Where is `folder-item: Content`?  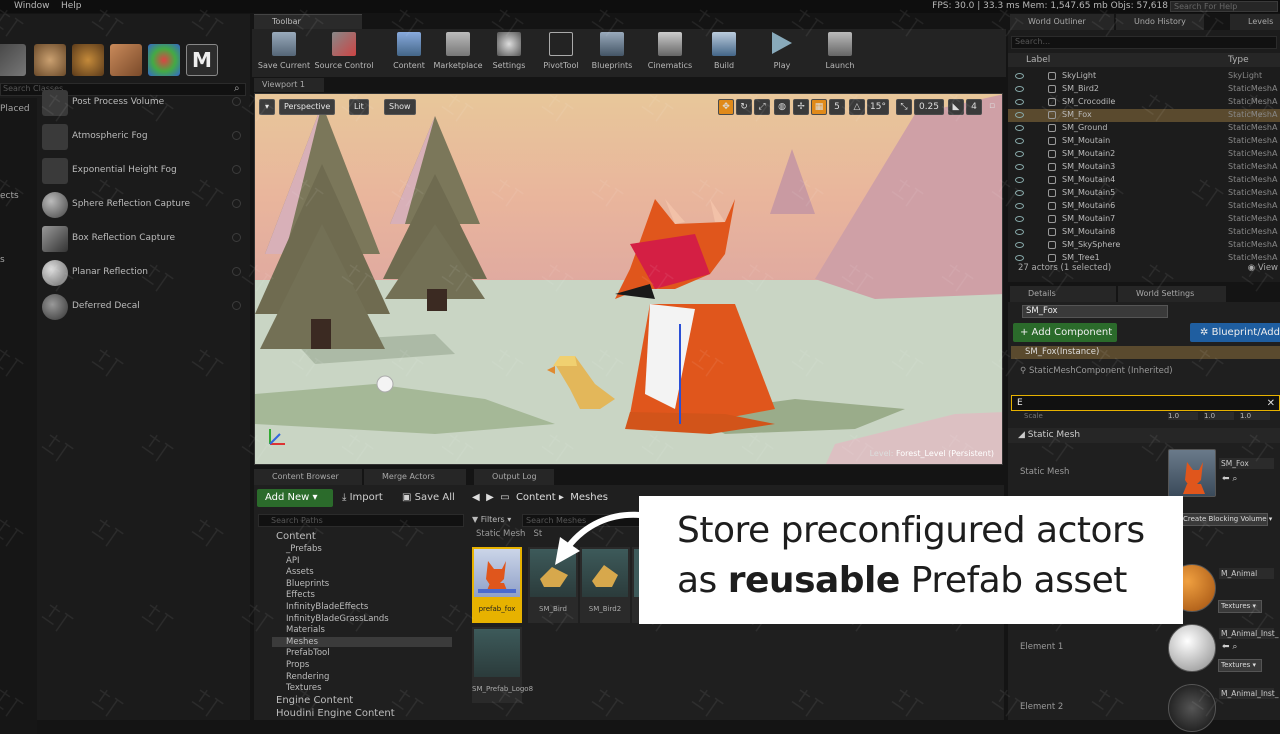
folder-item: Content is located at coordinates (357, 536).